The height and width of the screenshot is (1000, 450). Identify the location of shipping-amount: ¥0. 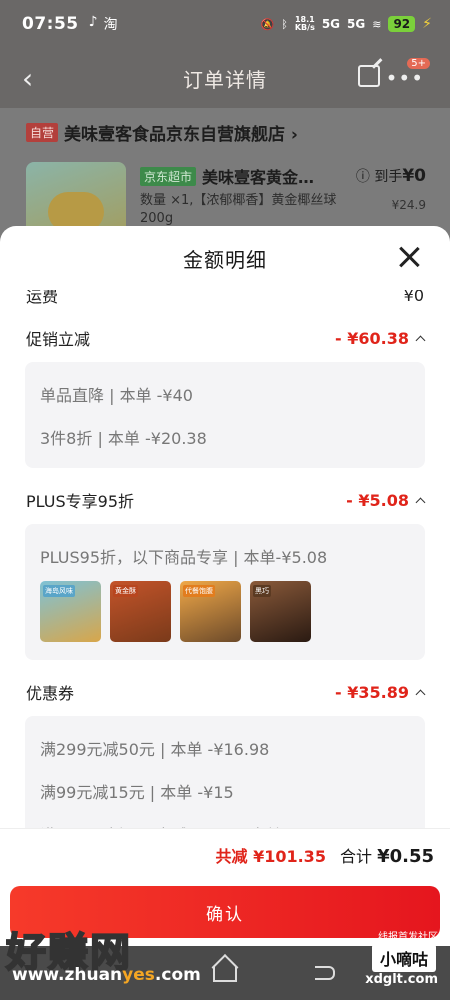
(413, 297).